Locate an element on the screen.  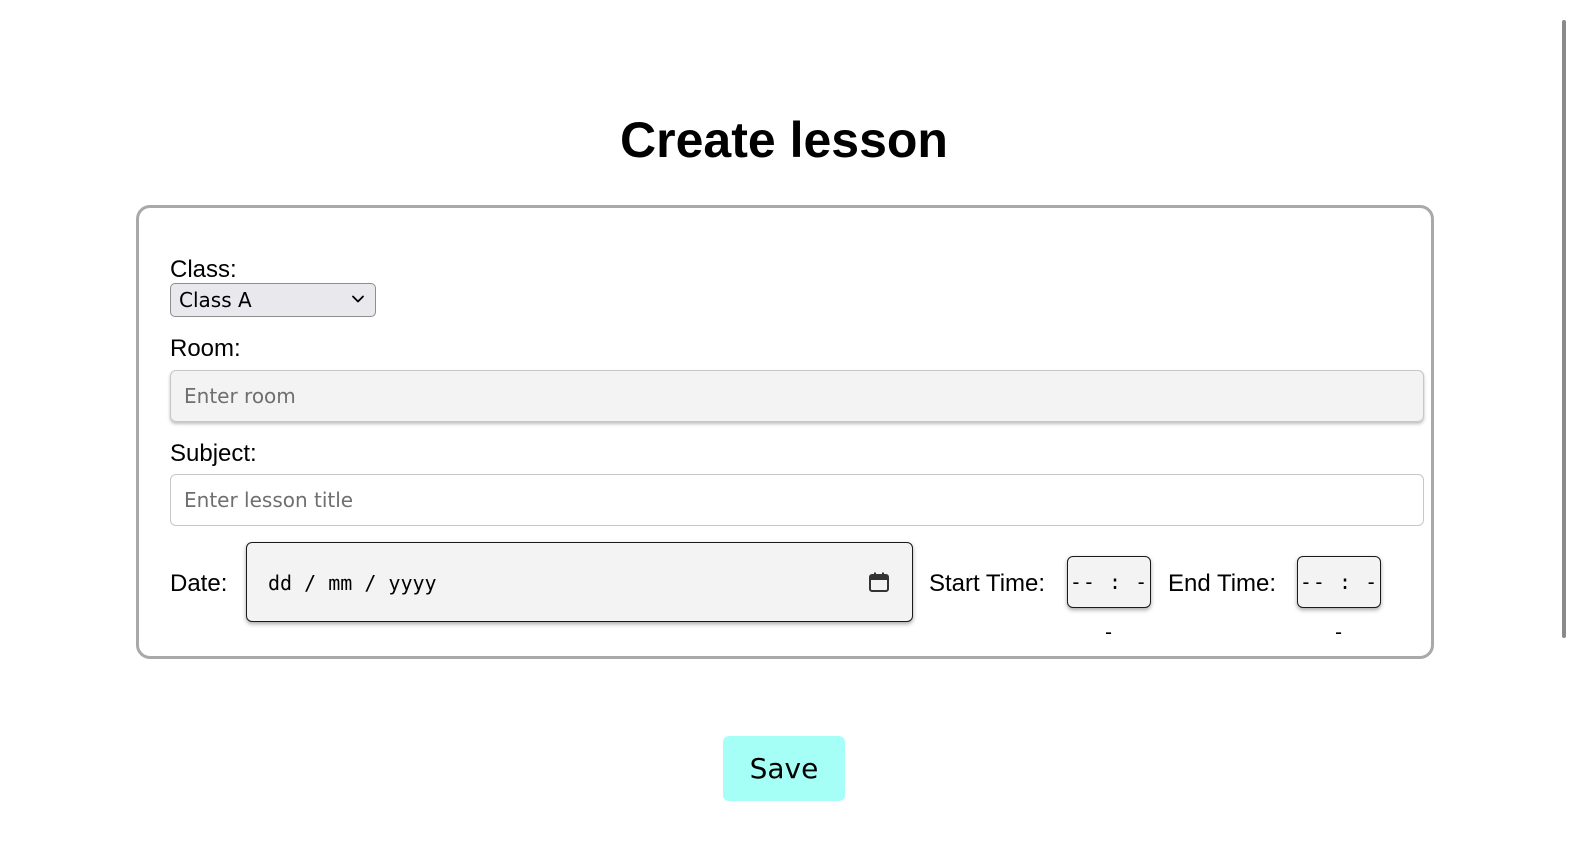
subject-label: Subject: is located at coordinates (213, 453).